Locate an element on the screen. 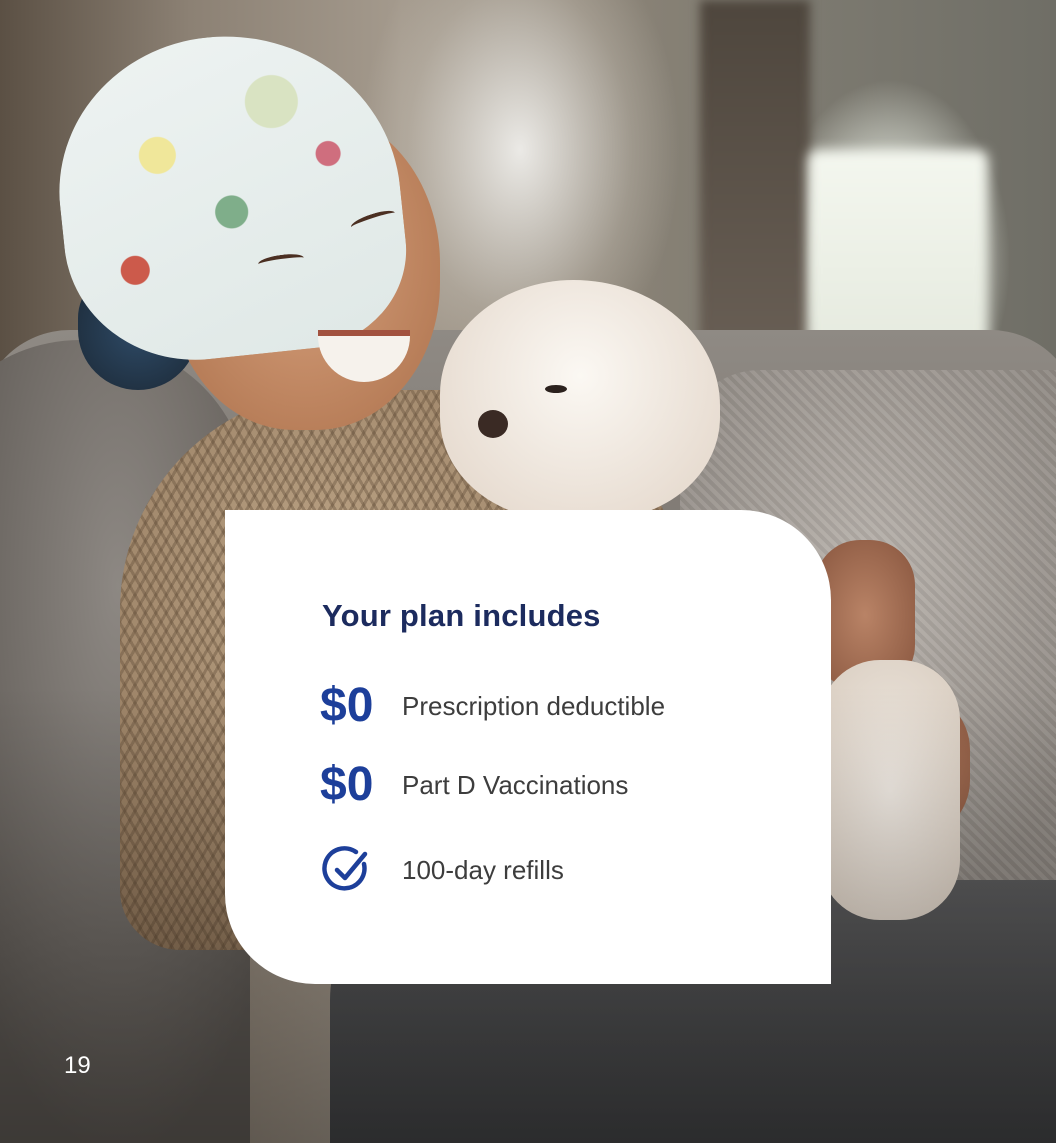 This screenshot has height=1143, width=1056. benefit-item-100-day-refills: 100-day refills is located at coordinates (442, 870).